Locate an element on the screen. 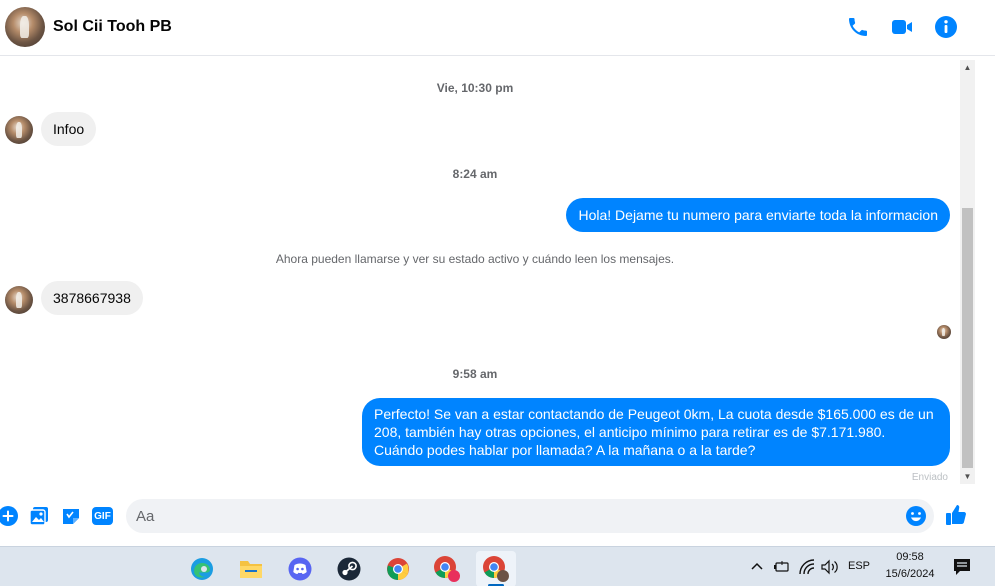  volume-icon is located at coordinates (830, 567).